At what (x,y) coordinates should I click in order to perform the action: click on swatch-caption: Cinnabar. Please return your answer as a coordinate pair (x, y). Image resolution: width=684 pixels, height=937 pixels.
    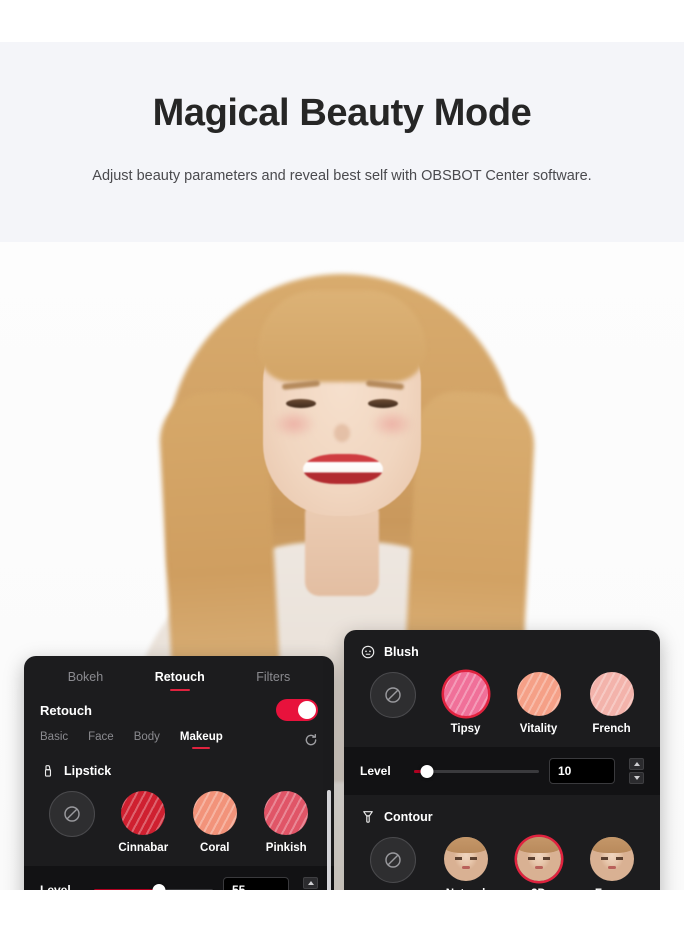
    Looking at the image, I should click on (143, 848).